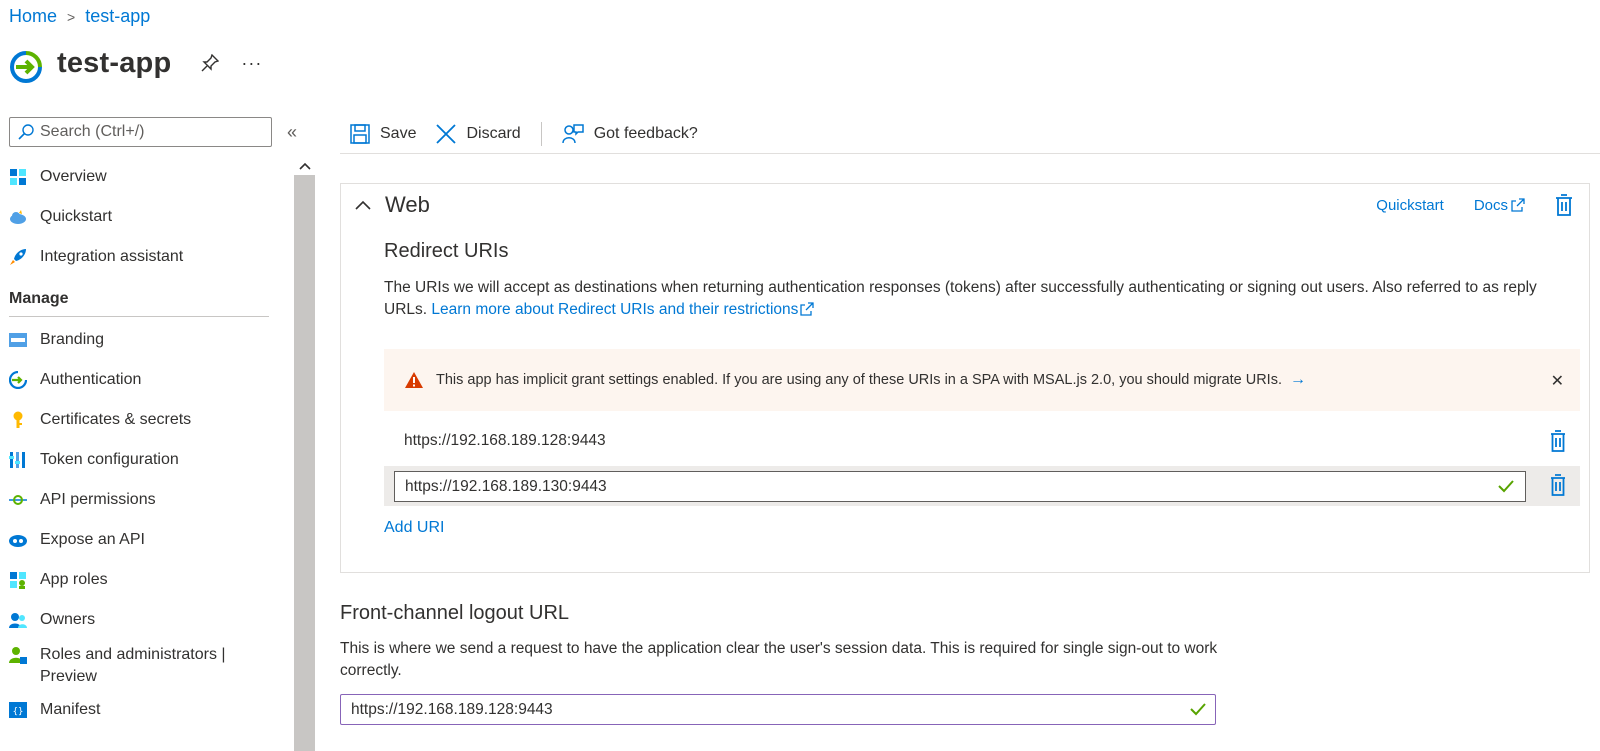  Describe the element at coordinates (446, 251) in the screenshot. I see `redirect-uris-title: Redirect URIs` at that location.